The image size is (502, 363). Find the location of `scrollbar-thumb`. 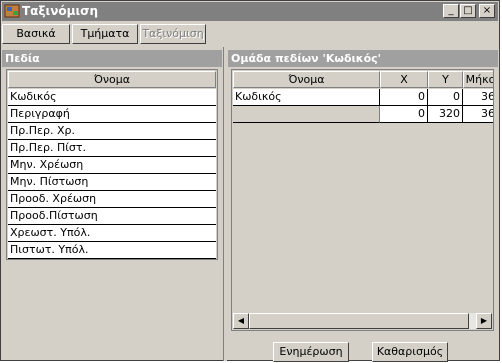

scrollbar-thumb is located at coordinates (359, 321).